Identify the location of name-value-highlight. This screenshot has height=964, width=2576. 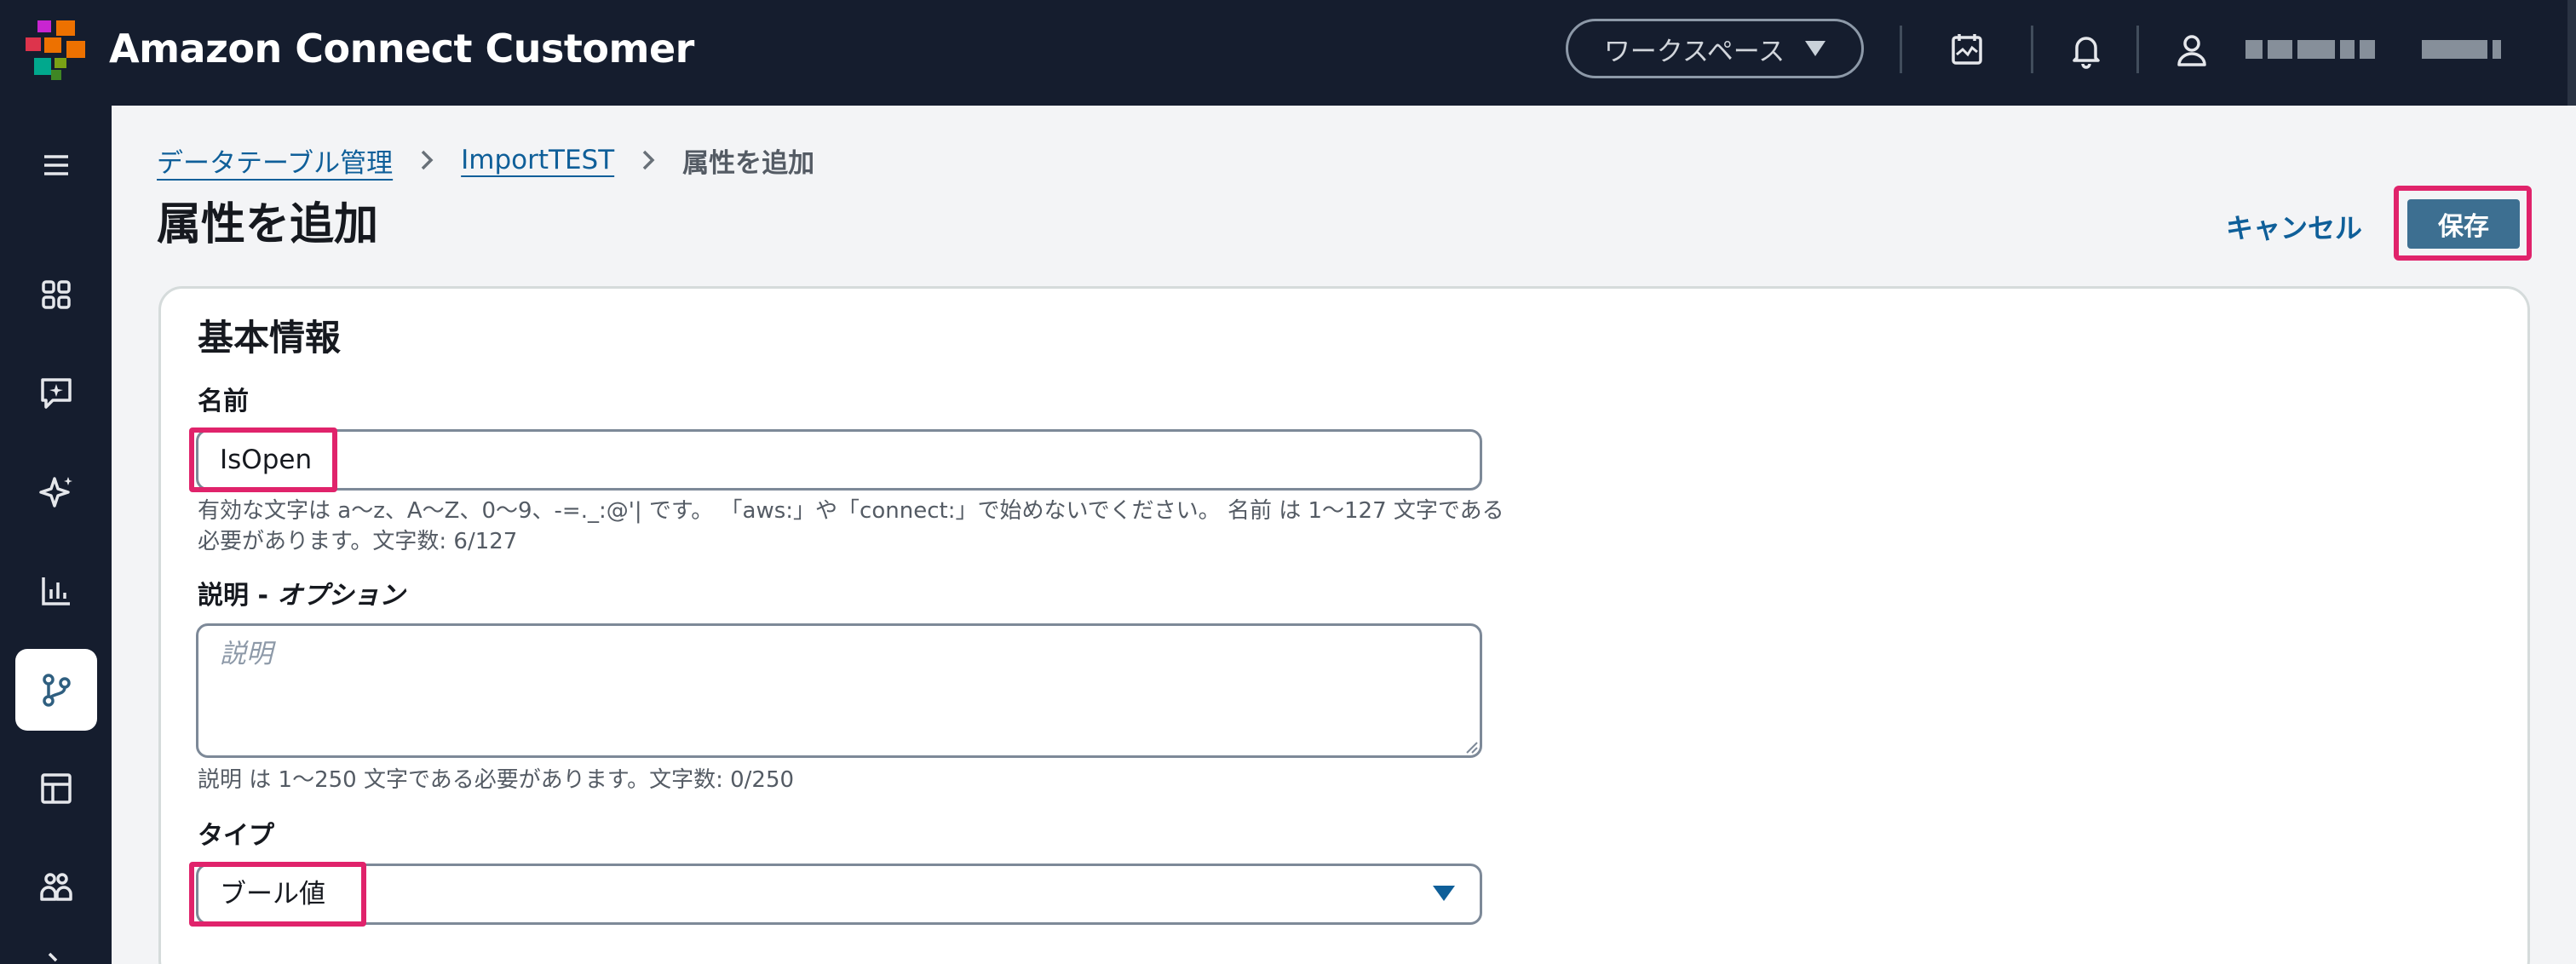
(263, 459).